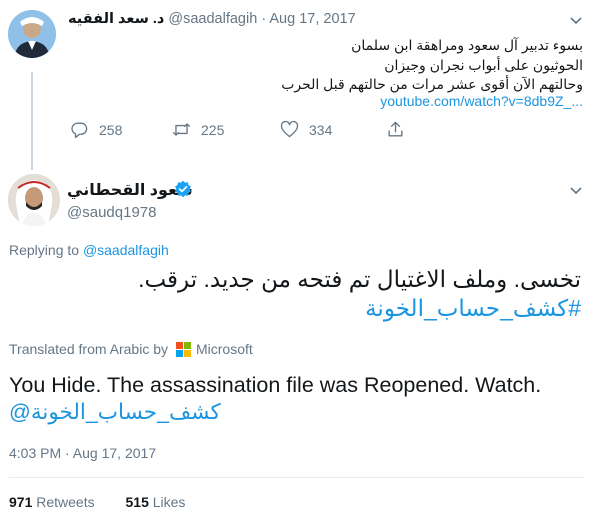  What do you see at coordinates (137, 502) in the screenshot?
I see `likes-count: 515` at bounding box center [137, 502].